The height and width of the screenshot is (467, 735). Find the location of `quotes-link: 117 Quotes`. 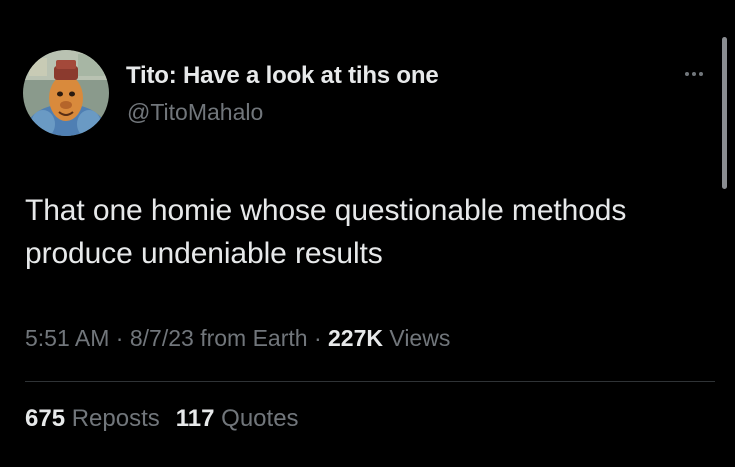

quotes-link: 117 Quotes is located at coordinates (237, 418).